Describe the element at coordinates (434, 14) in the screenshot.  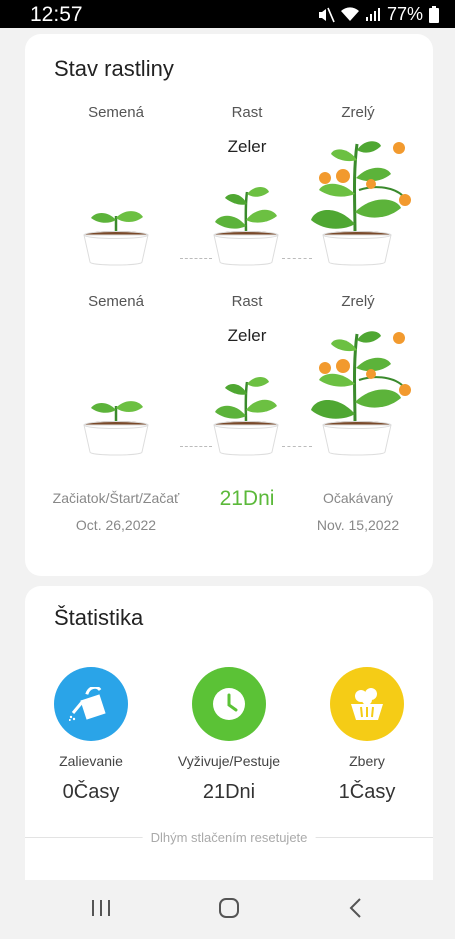
I see `battery-icon` at that location.